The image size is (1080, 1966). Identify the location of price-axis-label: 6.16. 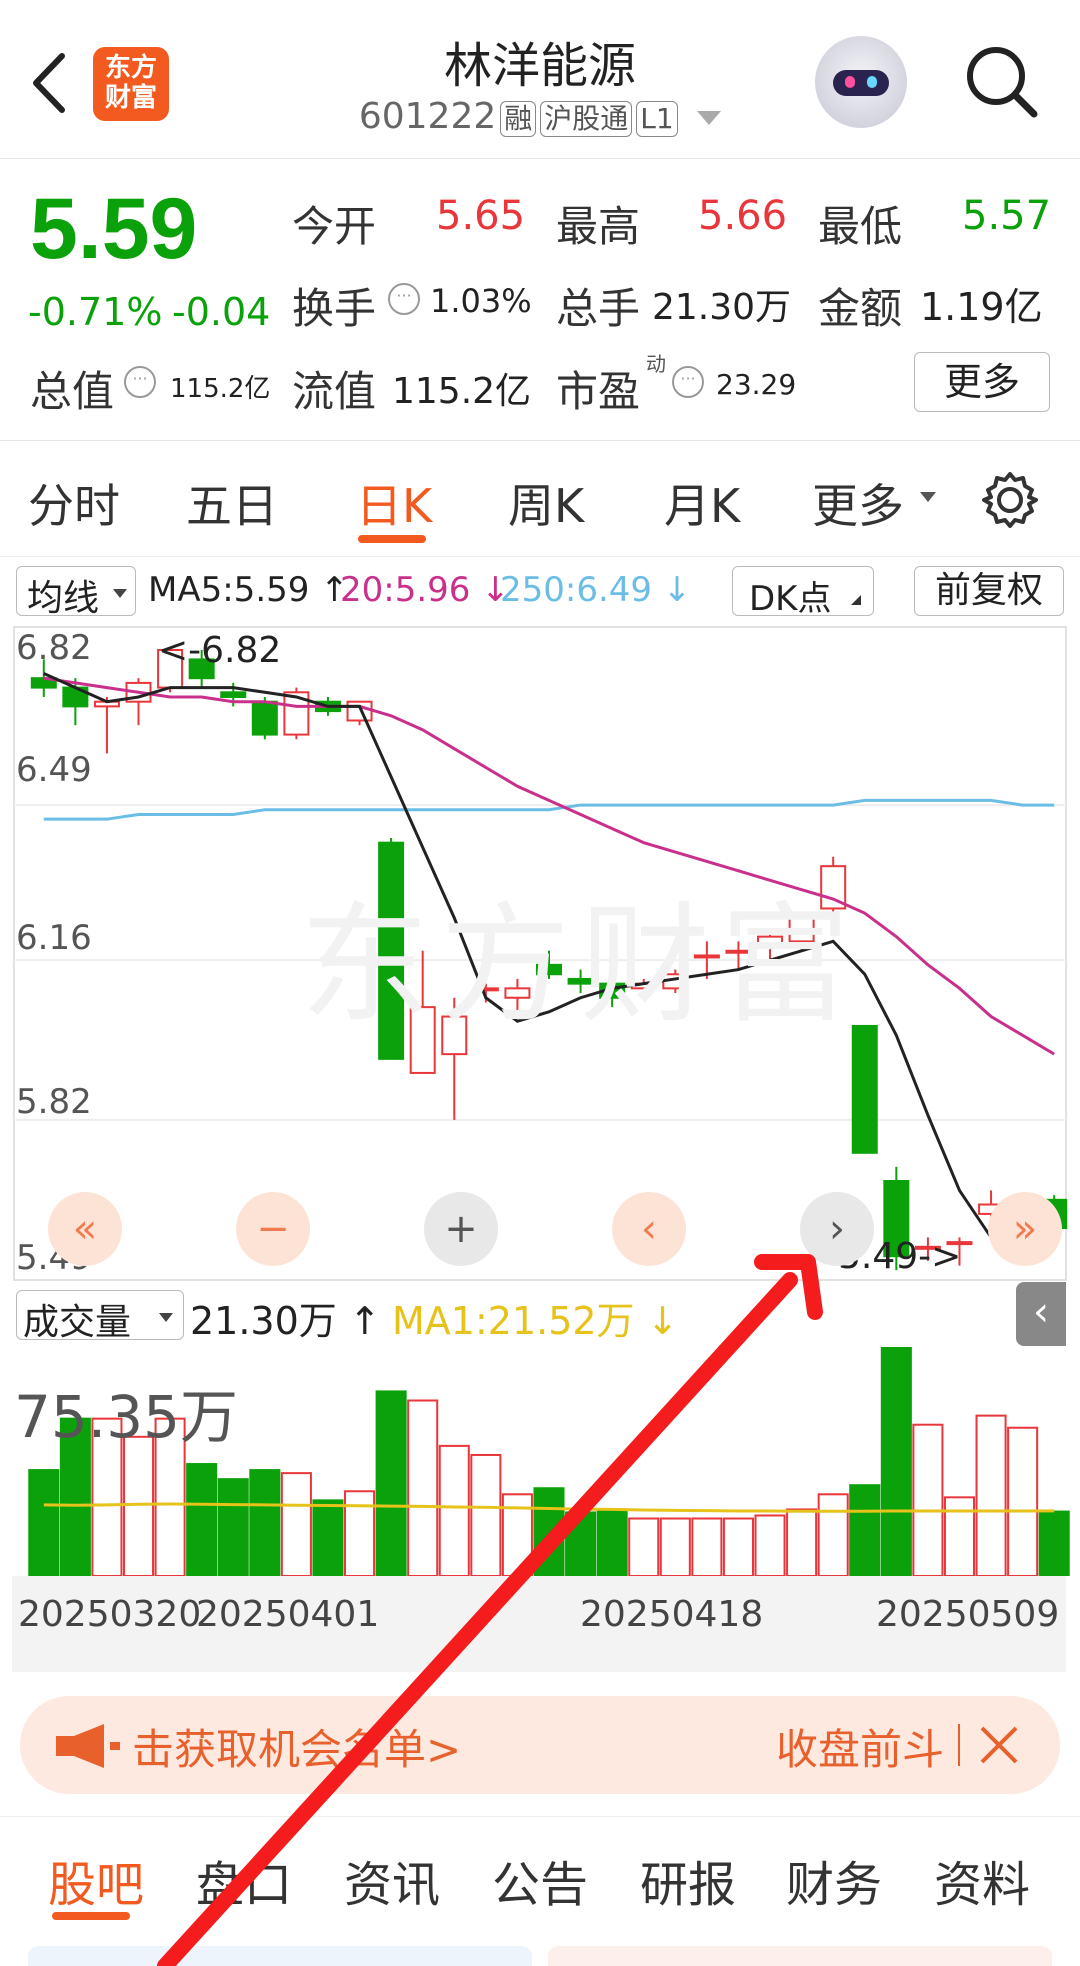
(54, 938).